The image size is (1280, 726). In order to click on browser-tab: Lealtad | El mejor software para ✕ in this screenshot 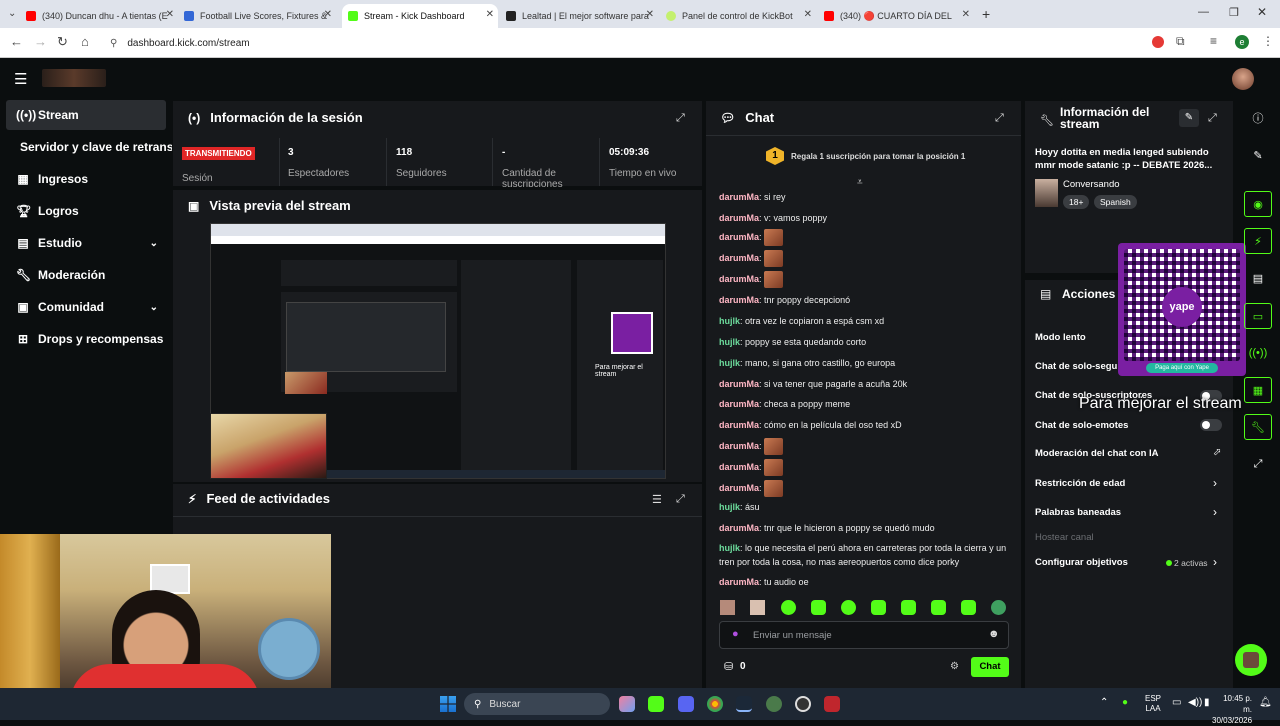, I will do `click(582, 16)`.